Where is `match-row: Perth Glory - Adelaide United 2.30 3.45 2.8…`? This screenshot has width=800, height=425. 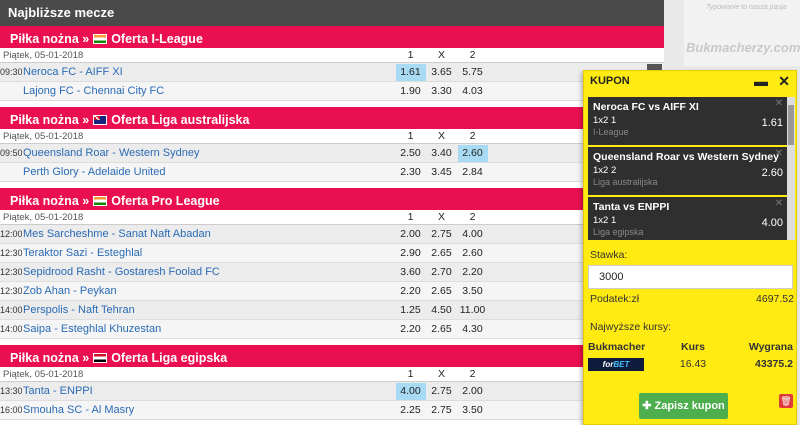
match-row: Perth Glory - Adelaide United 2.30 3.45 2.8… is located at coordinates (332, 172).